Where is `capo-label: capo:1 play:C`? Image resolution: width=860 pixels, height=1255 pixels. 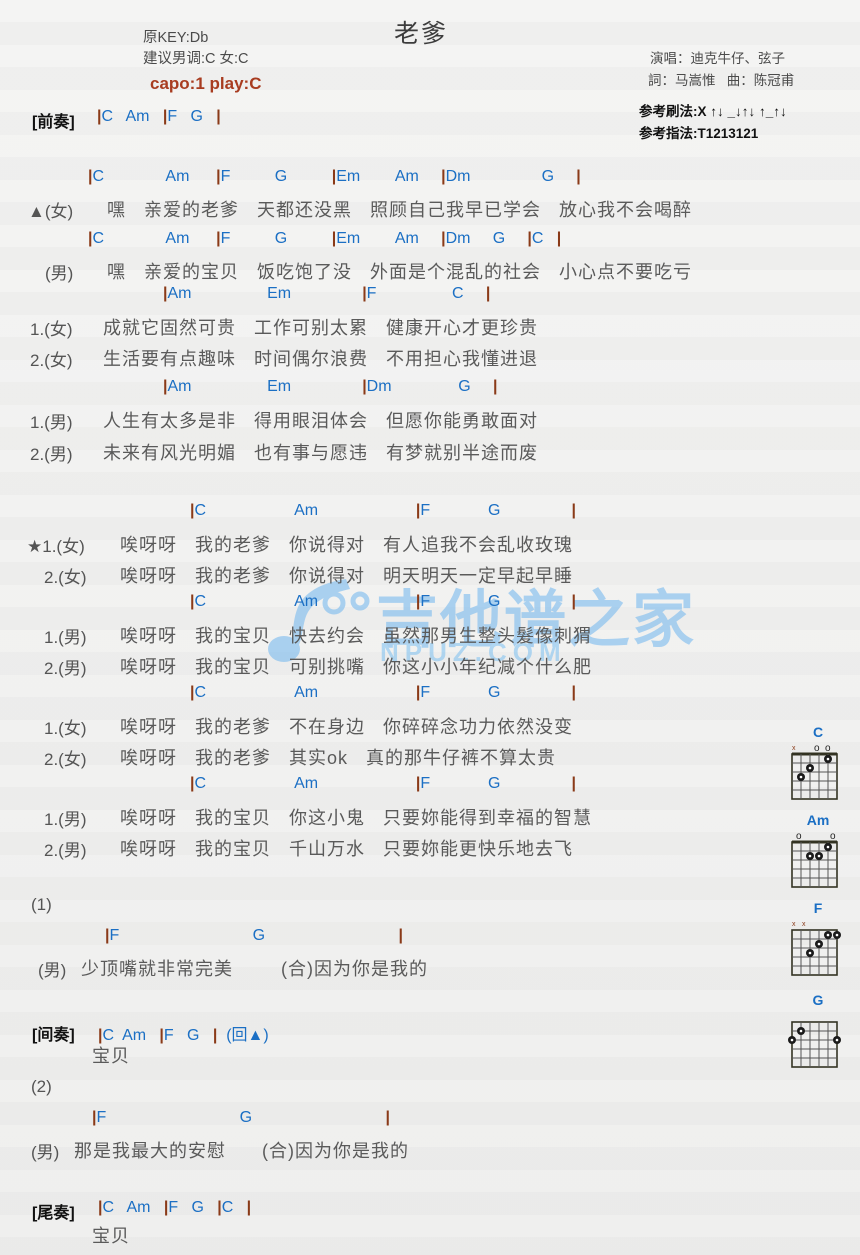
capo-label: capo:1 play:C is located at coordinates (206, 83).